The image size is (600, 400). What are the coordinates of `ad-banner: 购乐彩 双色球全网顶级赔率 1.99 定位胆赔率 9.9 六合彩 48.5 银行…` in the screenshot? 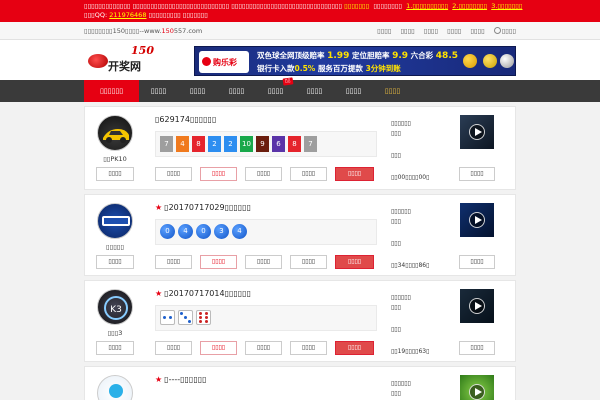 It's located at (355, 61).